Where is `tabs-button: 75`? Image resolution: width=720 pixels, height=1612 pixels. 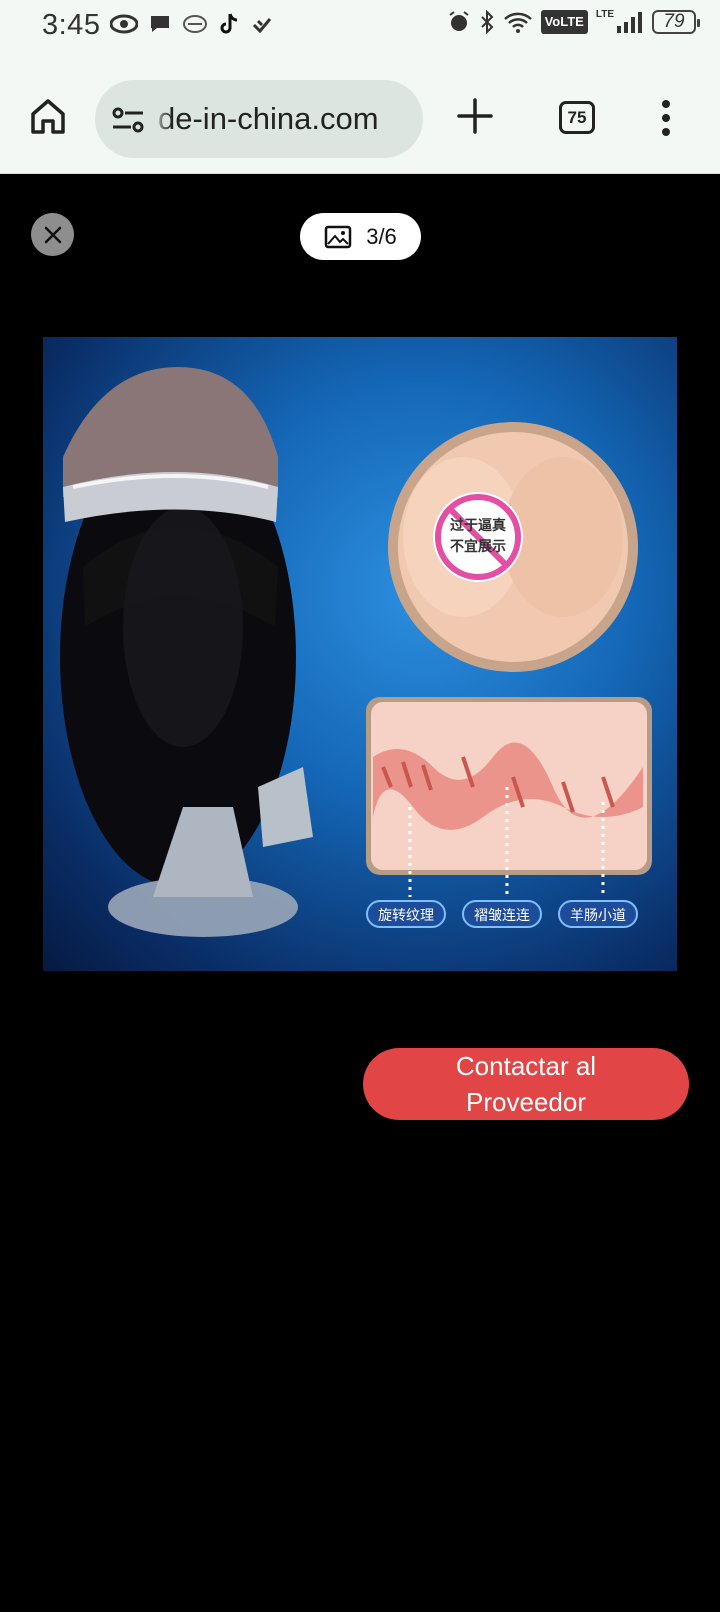
tabs-button: 75 is located at coordinates (577, 117).